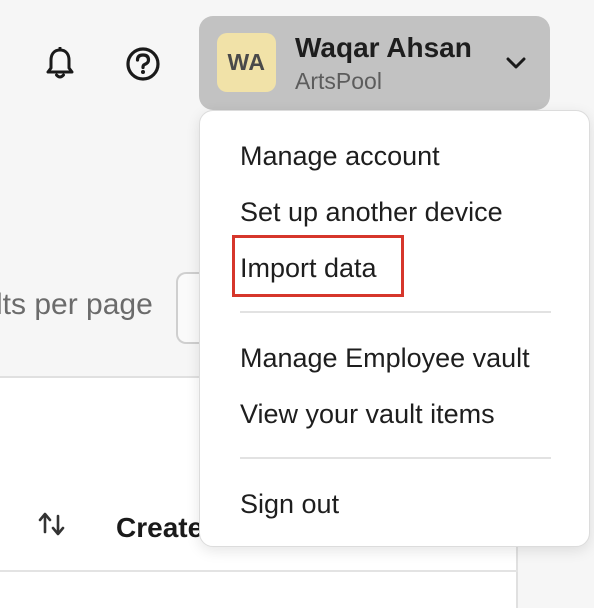  Describe the element at coordinates (338, 81) in the screenshot. I see `organization-name: ArtsPool` at that location.